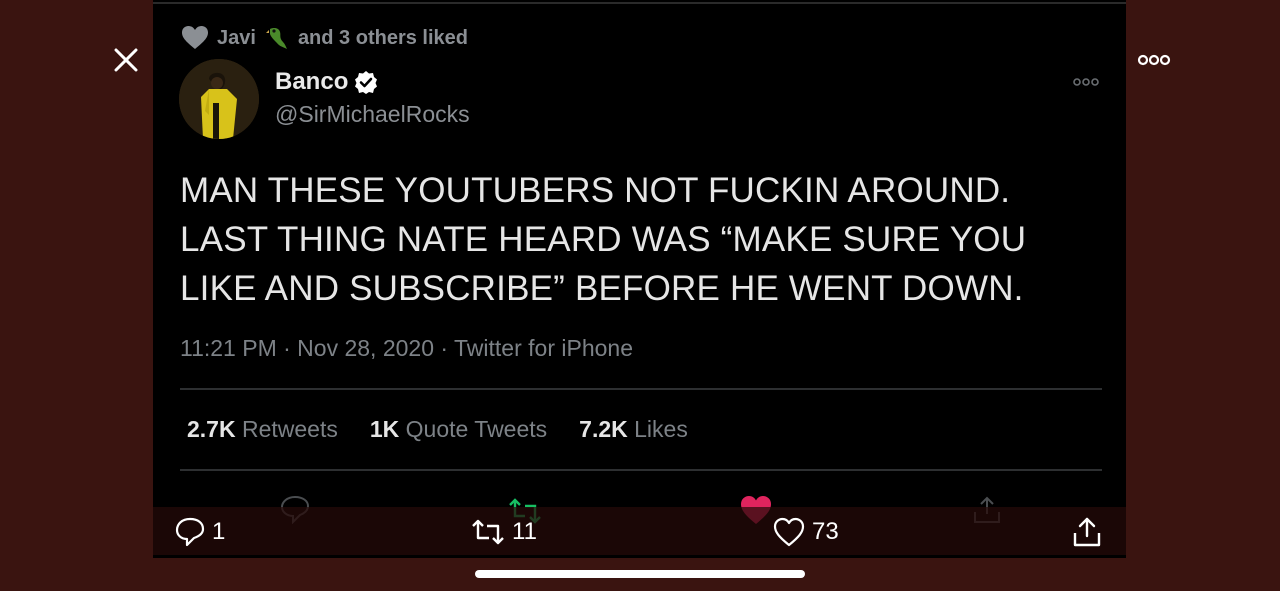 The height and width of the screenshot is (591, 1280). I want to click on photo-top-border, so click(639, 3).